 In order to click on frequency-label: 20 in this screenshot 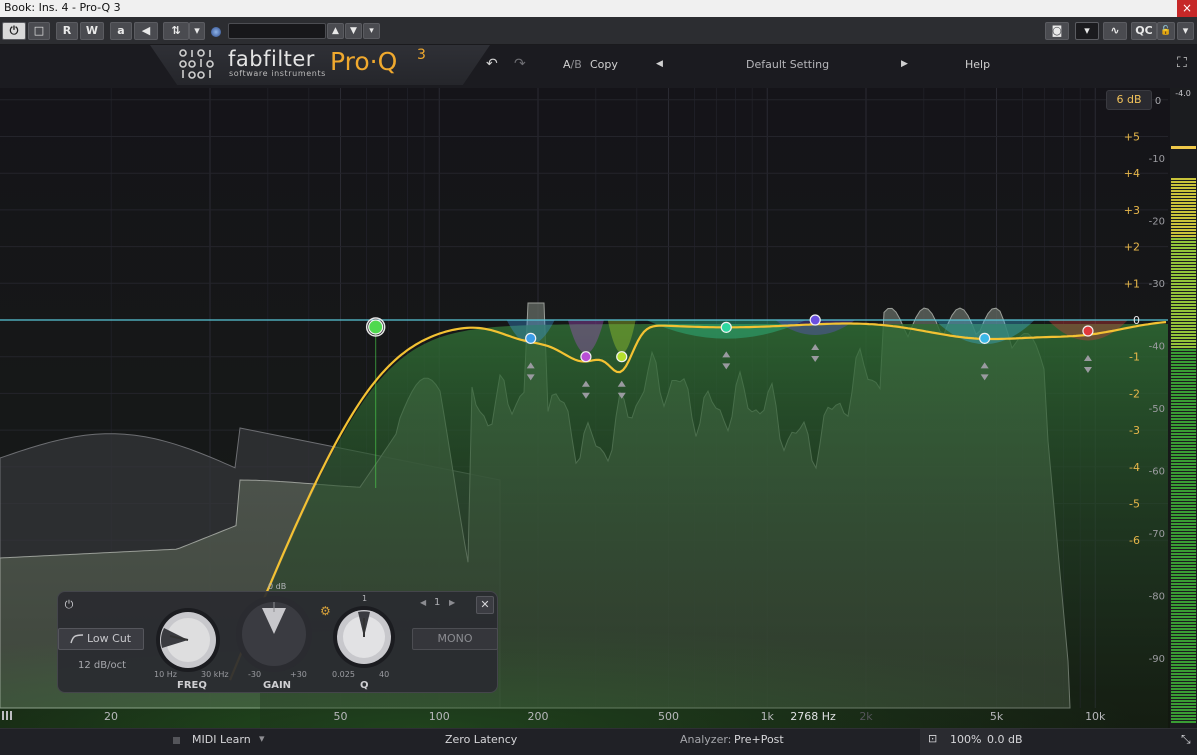, I will do `click(111, 716)`.